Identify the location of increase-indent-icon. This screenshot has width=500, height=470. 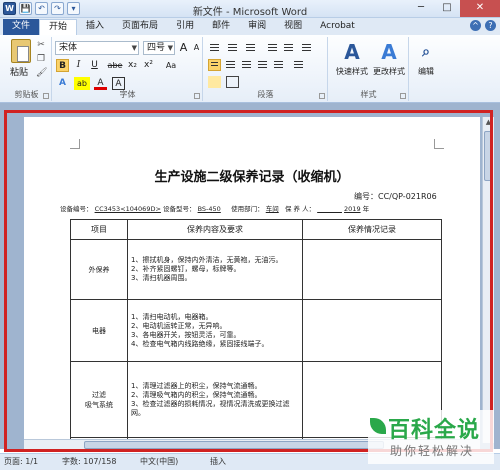
(288, 48).